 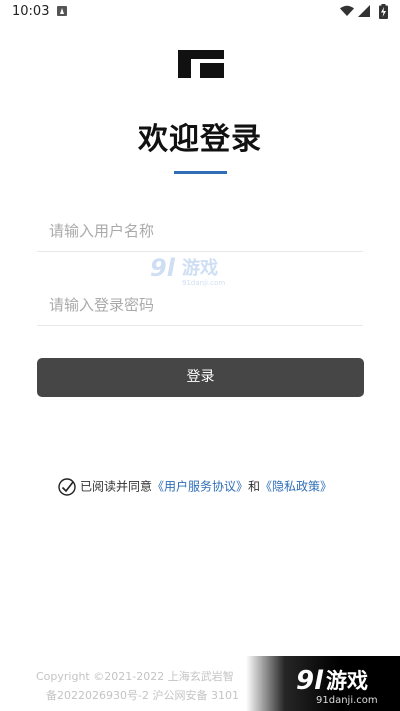 I want to click on svg-text: 91danji.com, so click(x=347, y=700).